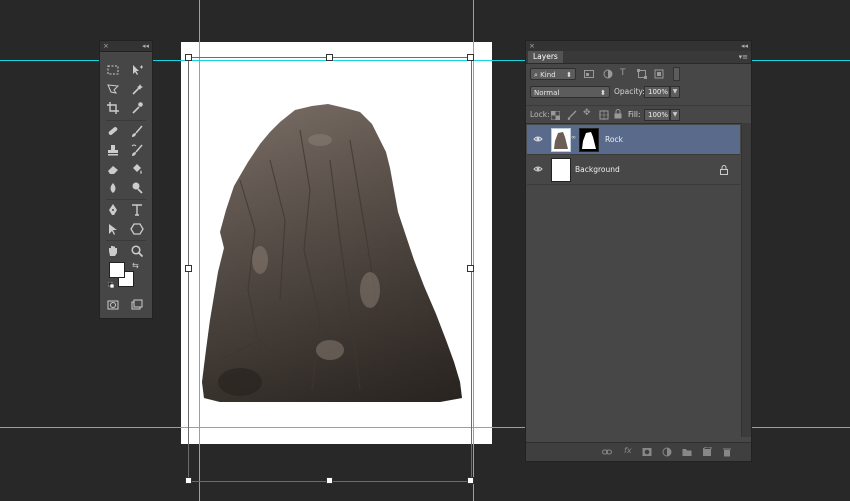 The width and height of the screenshot is (850, 501). I want to click on blend-mode-select: Normal ⬍, so click(570, 92).